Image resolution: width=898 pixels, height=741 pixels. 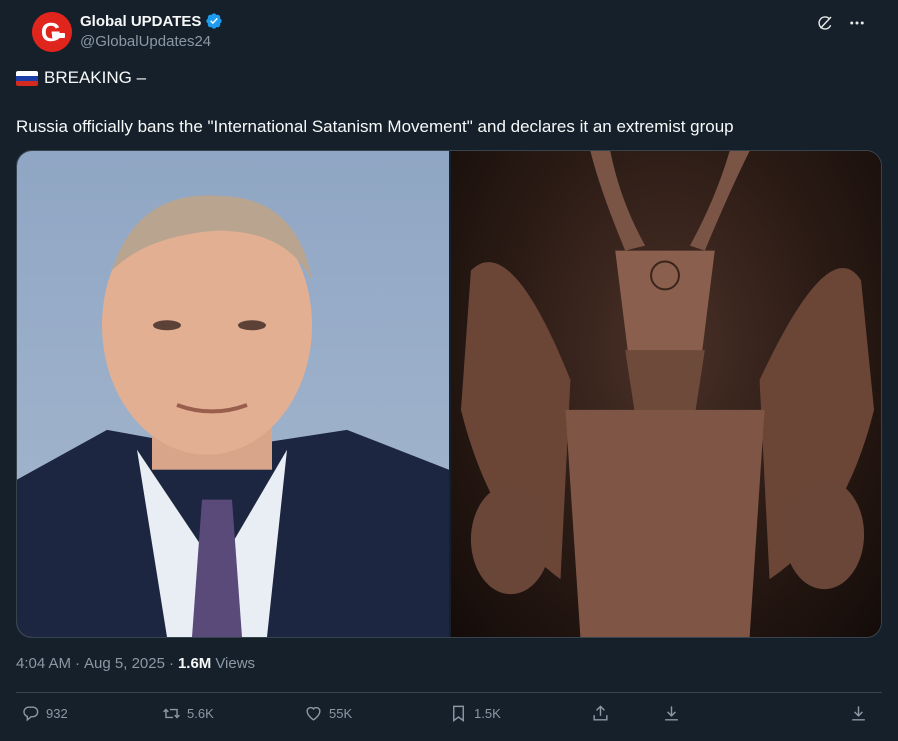 I want to click on reply-button: 932, so click(x=44, y=713).